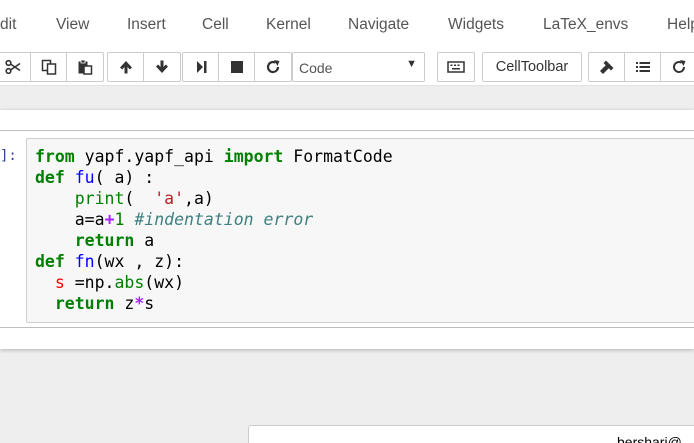  I want to click on move-up-button, so click(126, 67).